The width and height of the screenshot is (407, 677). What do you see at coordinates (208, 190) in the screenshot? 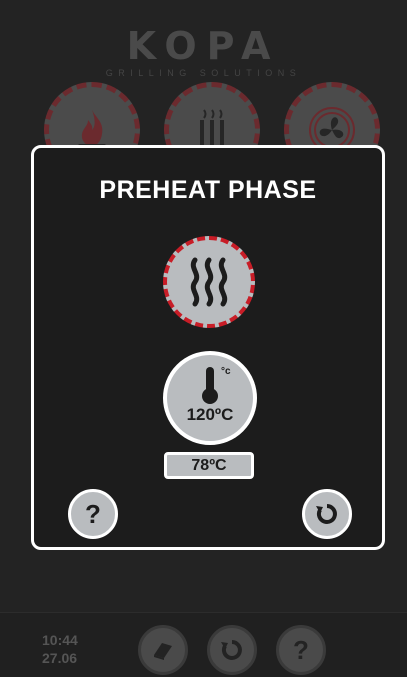
I see `dialog-title: PREHEAT PHASE` at bounding box center [208, 190].